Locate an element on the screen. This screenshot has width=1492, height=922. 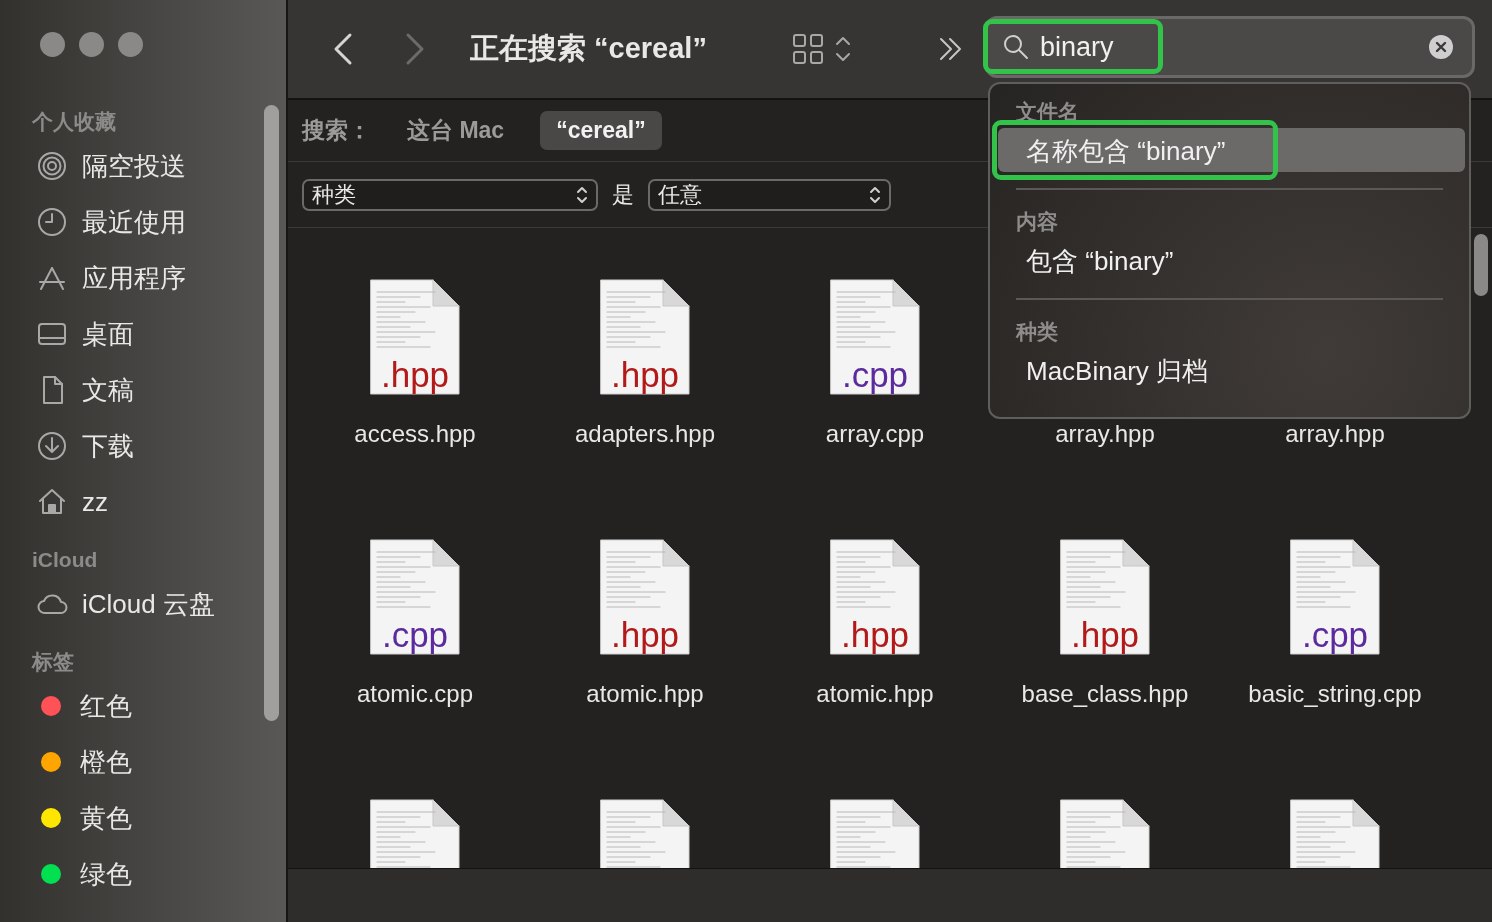
file-name: access.hpp is located at coordinates (415, 432).